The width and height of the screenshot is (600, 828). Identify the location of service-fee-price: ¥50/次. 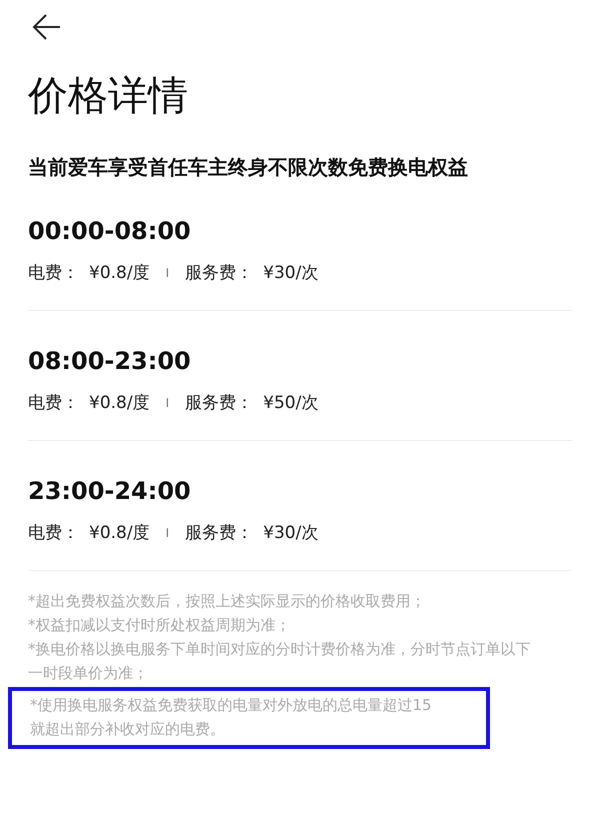
(290, 403).